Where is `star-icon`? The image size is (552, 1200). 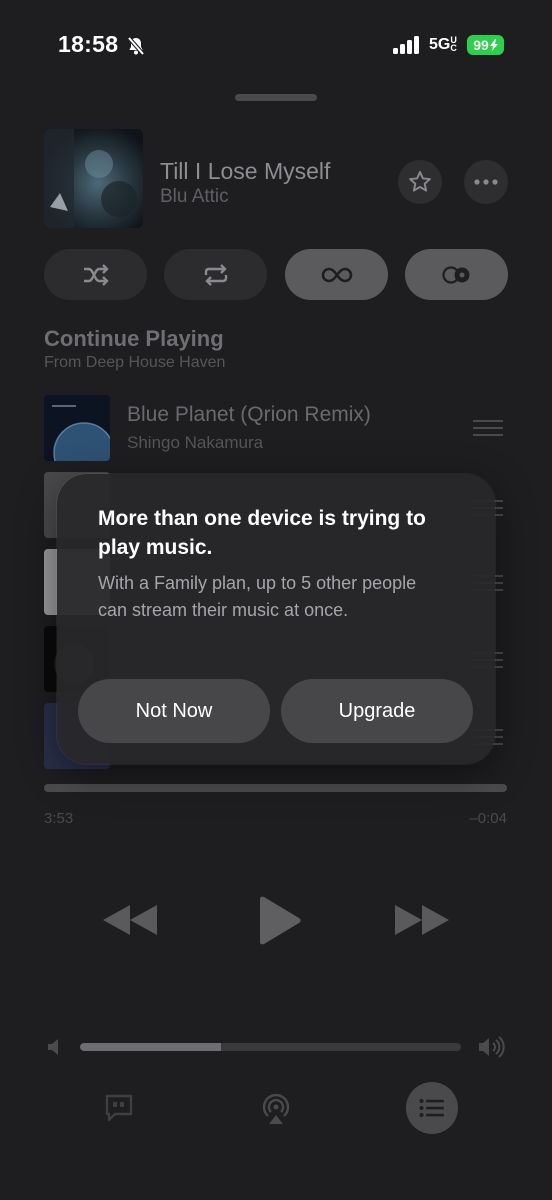 star-icon is located at coordinates (420, 181).